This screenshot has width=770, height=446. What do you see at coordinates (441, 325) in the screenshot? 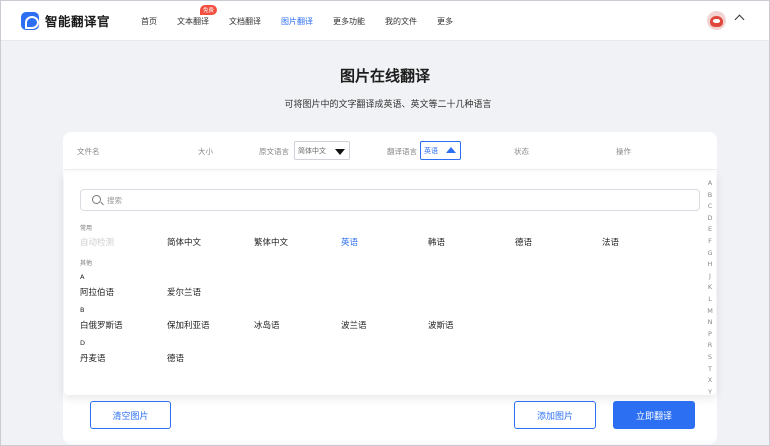
I see `lang-persian: 波斯语` at bounding box center [441, 325].